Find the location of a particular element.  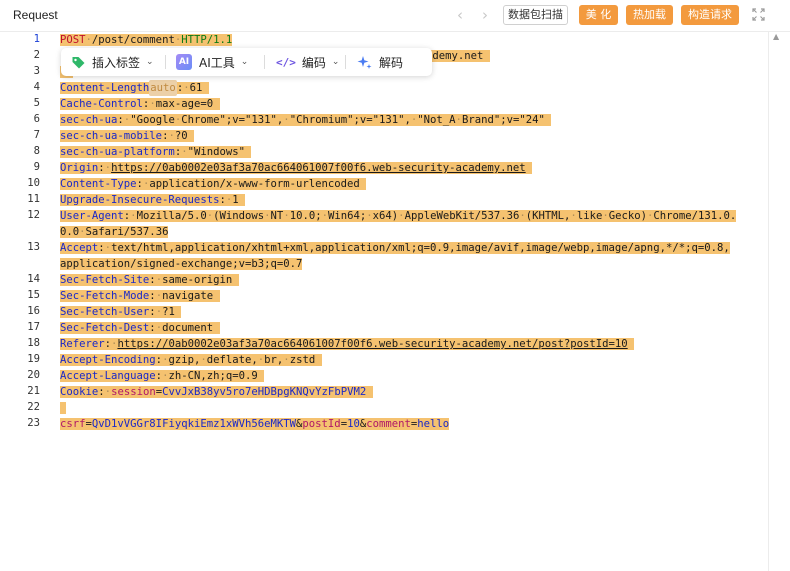

header-line: Accept-Encoding:·gzip,·deflate,·br,·zstd is located at coordinates (191, 360).